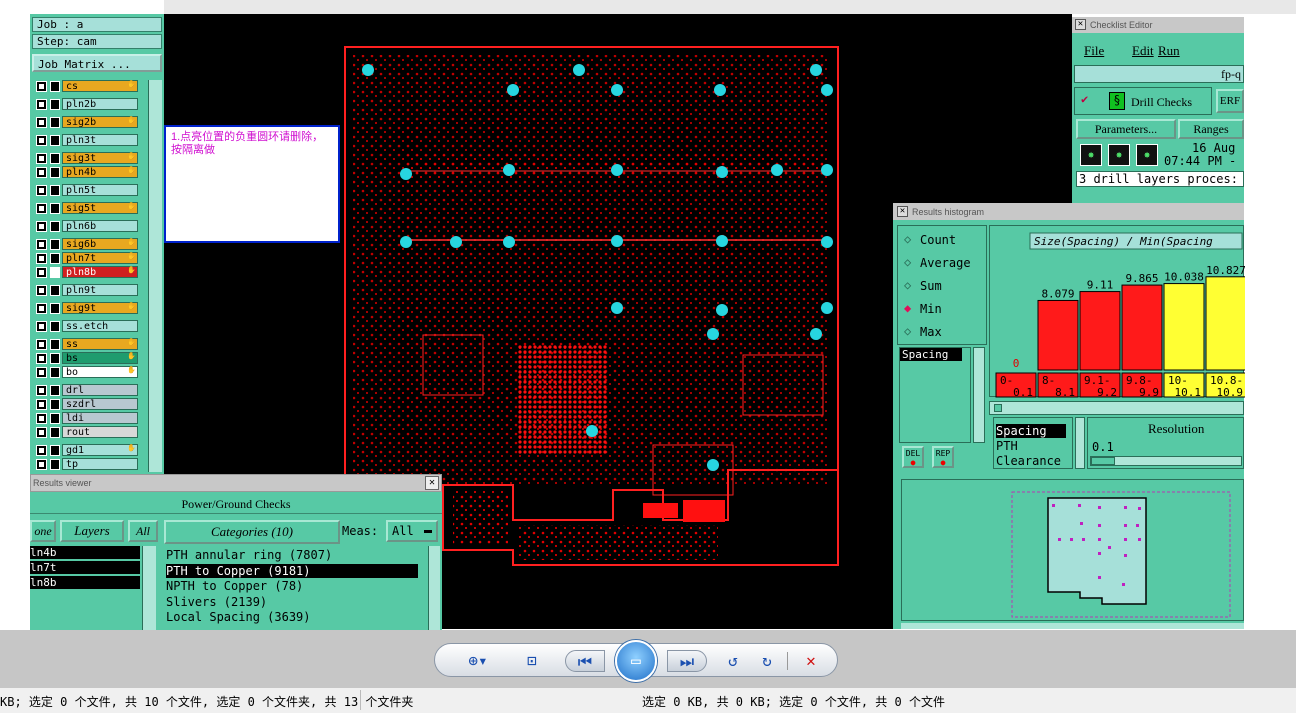 Image resolution: width=1296 pixels, height=713 pixels. I want to click on ranges-button: Ranges, so click(1211, 129).